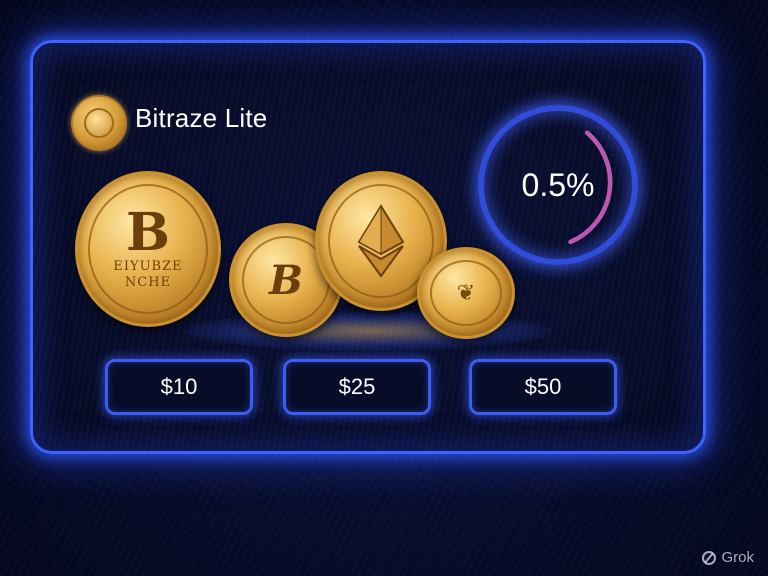 This screenshot has width=768, height=576. Describe the element at coordinates (737, 557) in the screenshot. I see `watermark-label: Grok` at that location.